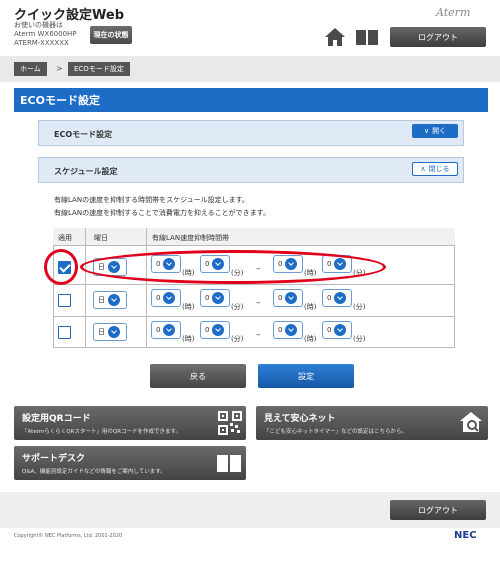 The width and height of the screenshot is (500, 565). I want to click on row-2-end-minute: 0, so click(337, 298).